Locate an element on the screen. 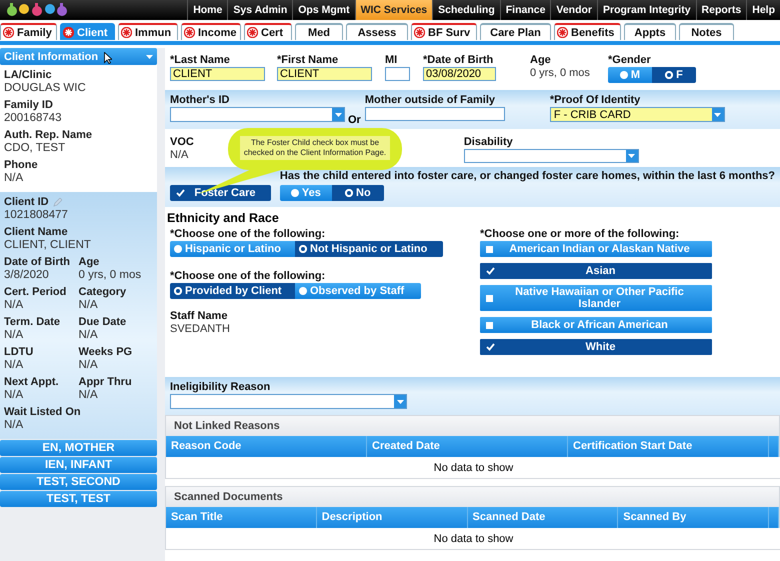  field-label: Client ID is located at coordinates (26, 202).